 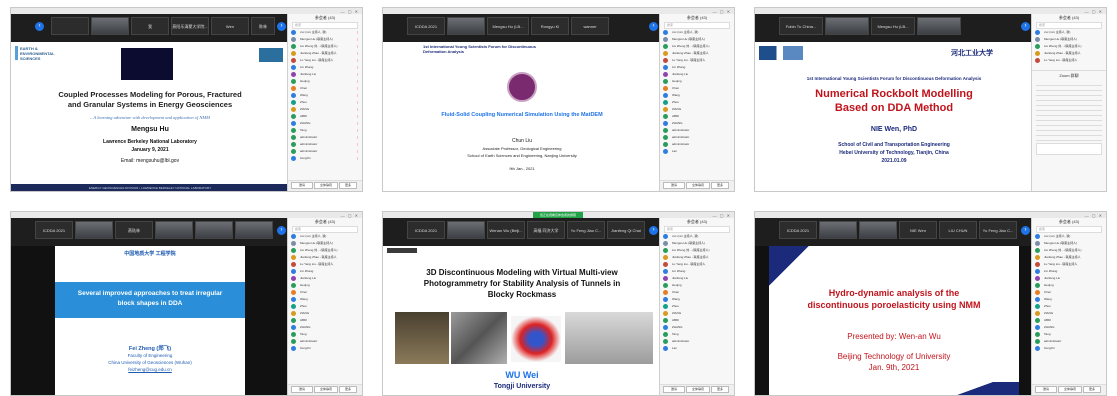 I want to click on scroll-left-icon: ‹, so click(x=39, y=26).